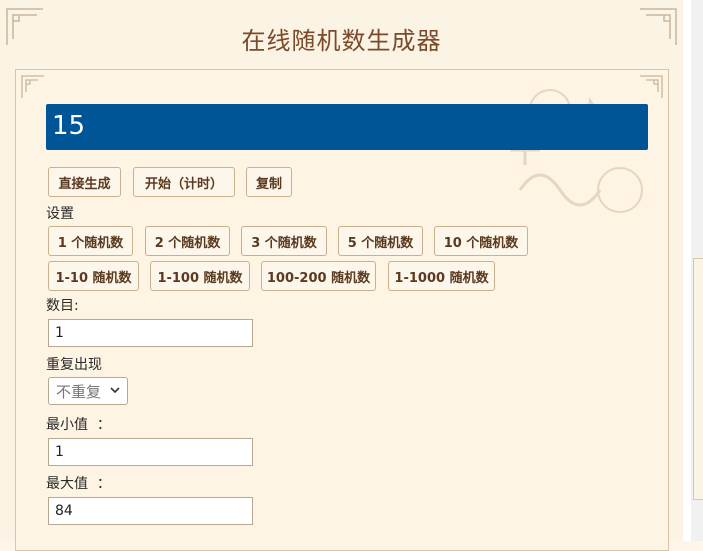  I want to click on preset-range-1-100-button: 1-100 随机数, so click(200, 276).